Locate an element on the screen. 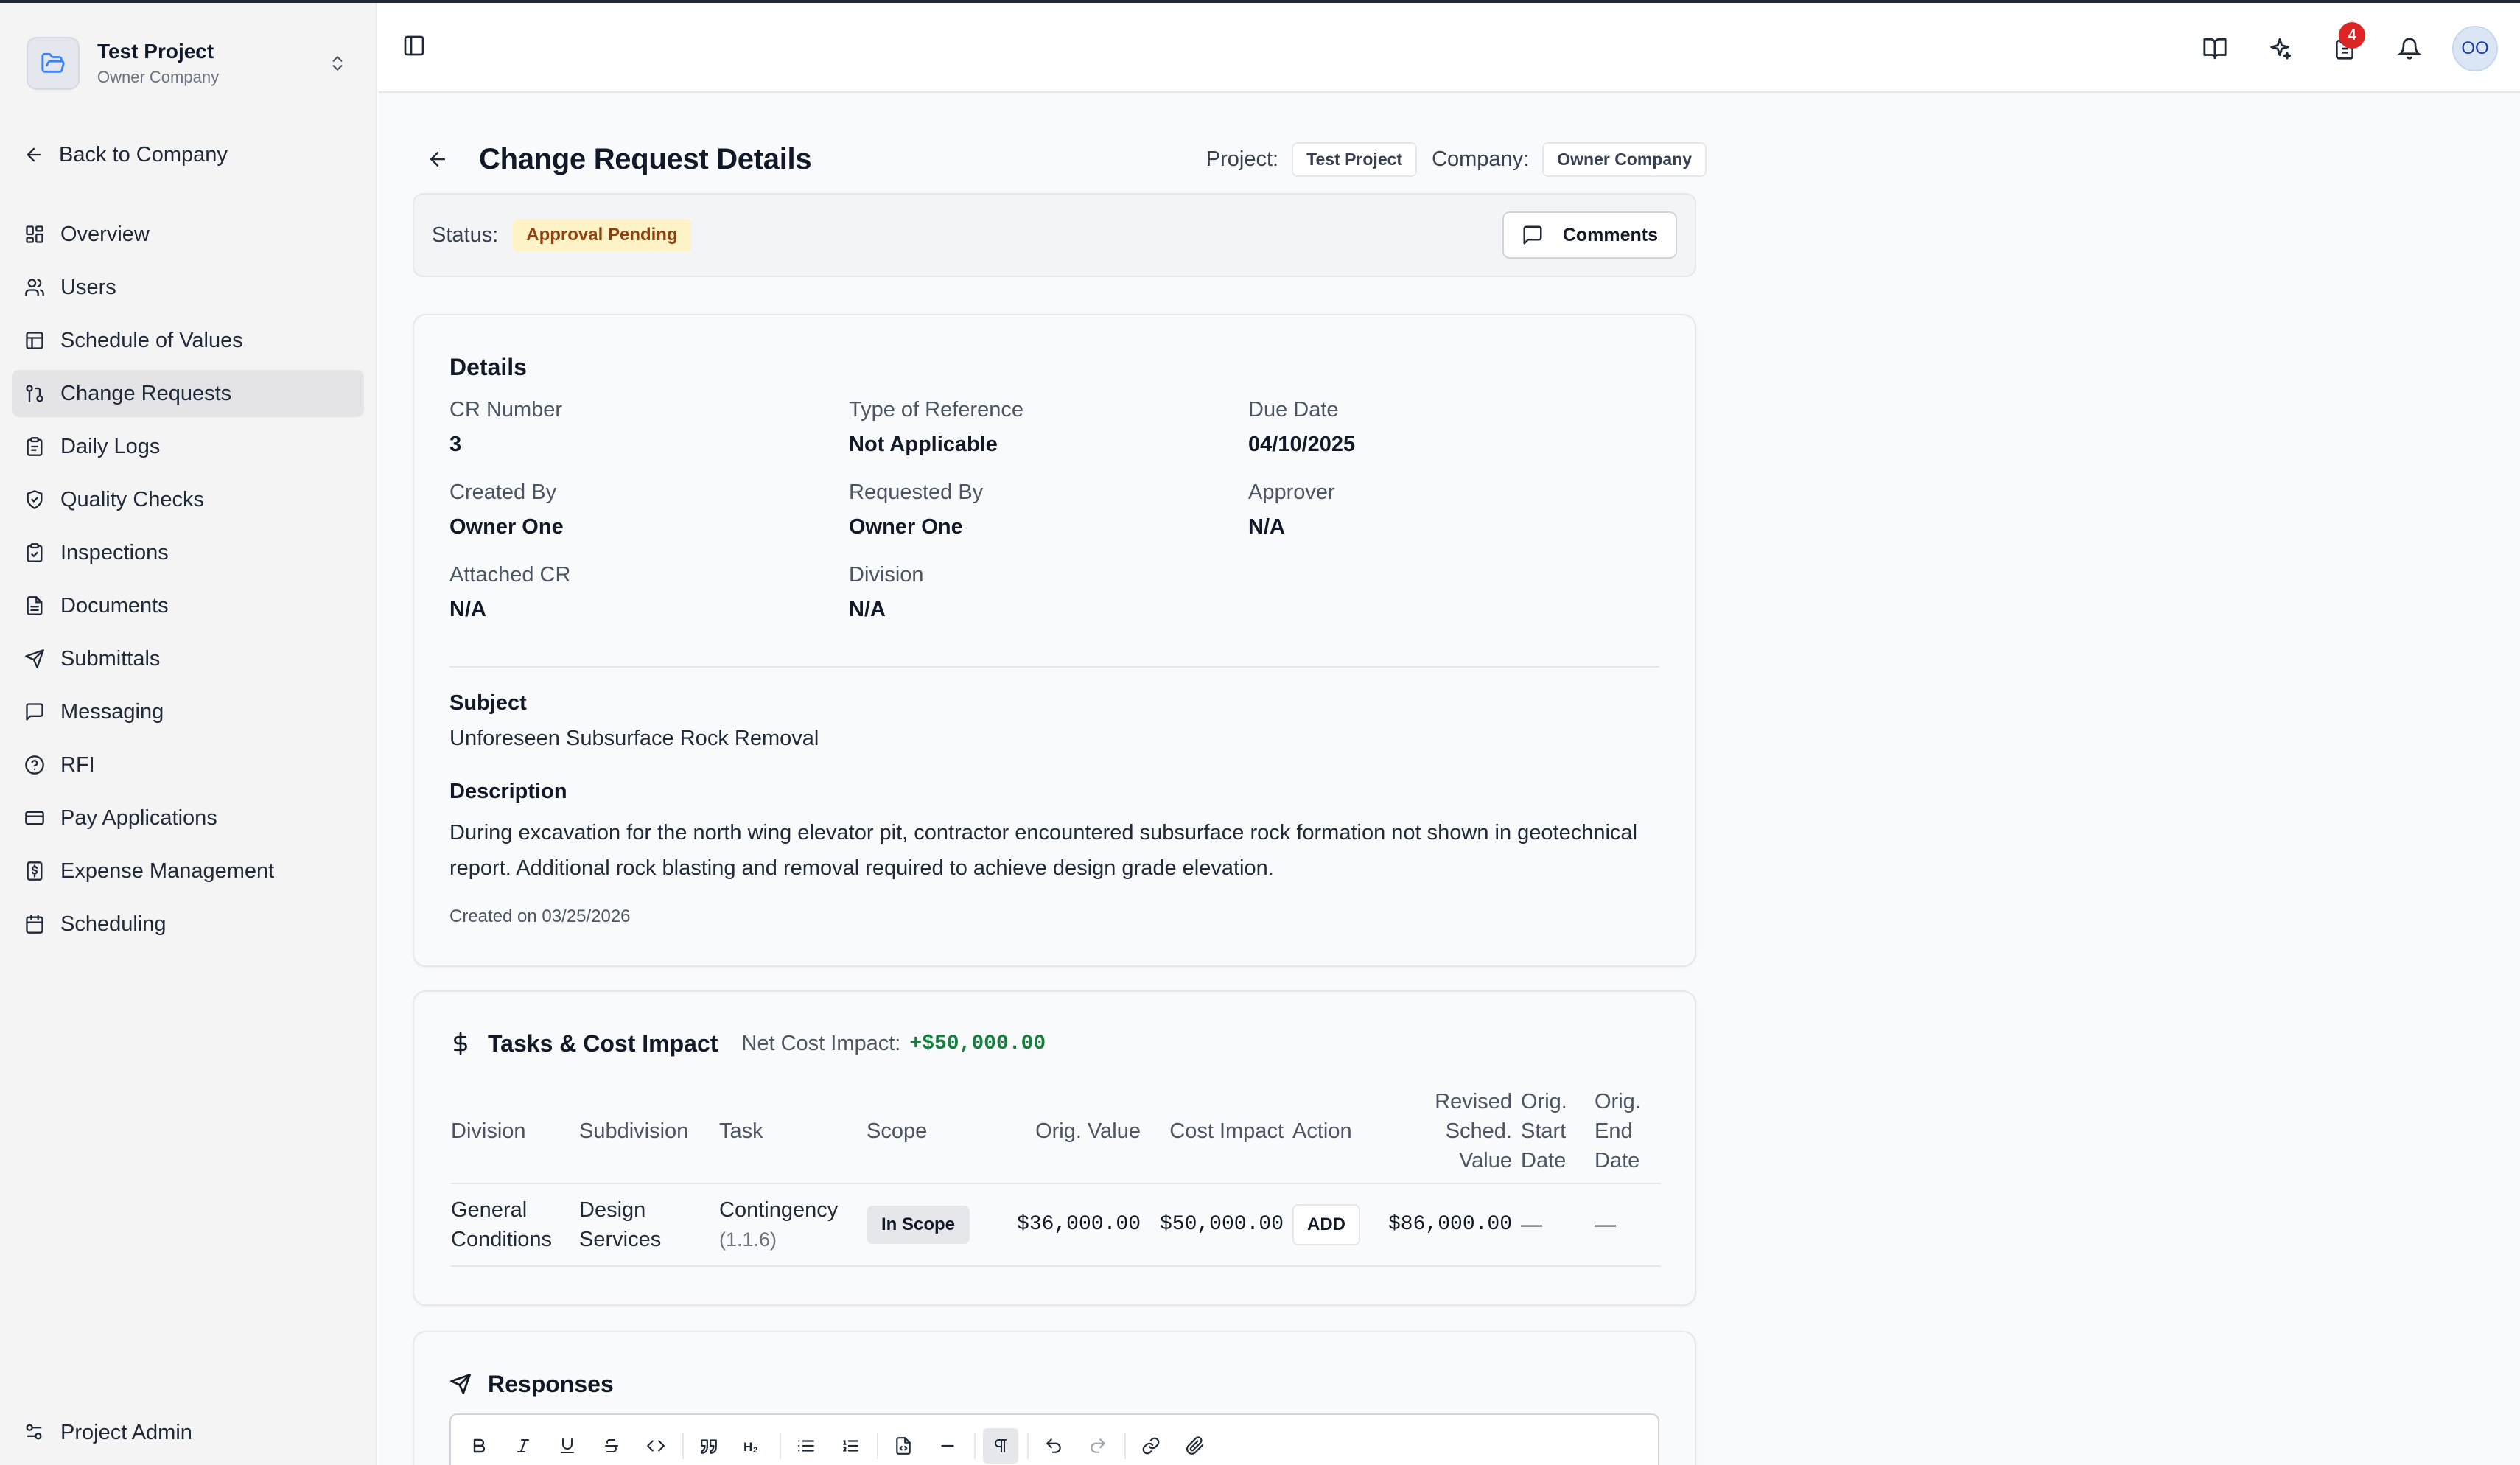 The image size is (2520, 1465). sidebar-item-label: Change Requests is located at coordinates (146, 393).